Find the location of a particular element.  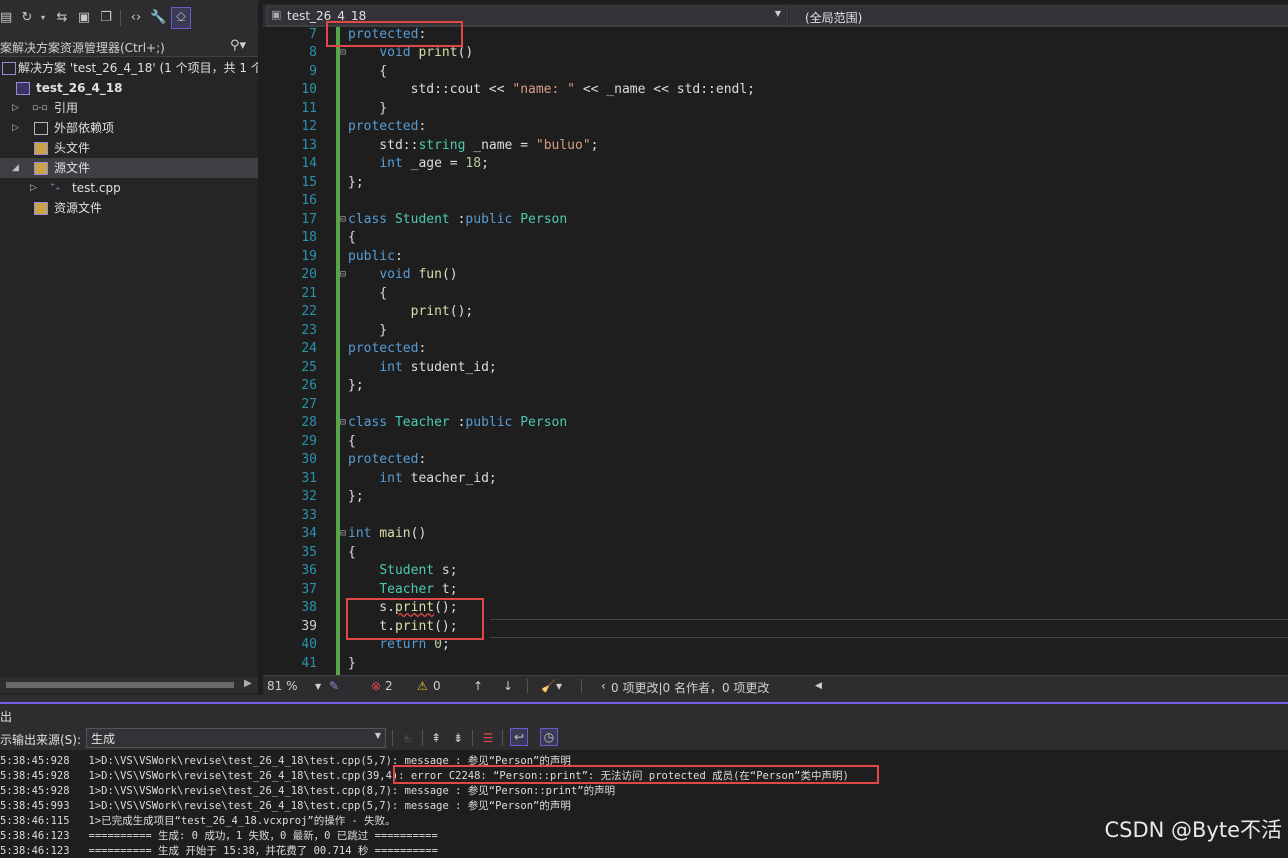

warning-count: 0 is located at coordinates (437, 686).